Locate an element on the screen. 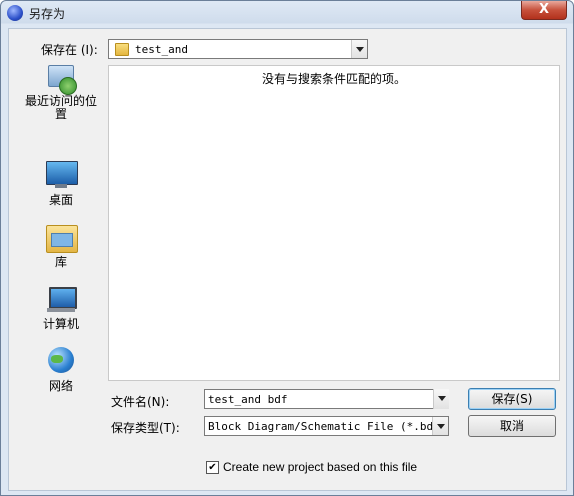 The height and width of the screenshot is (496, 574). computer-icon is located at coordinates (61, 299).